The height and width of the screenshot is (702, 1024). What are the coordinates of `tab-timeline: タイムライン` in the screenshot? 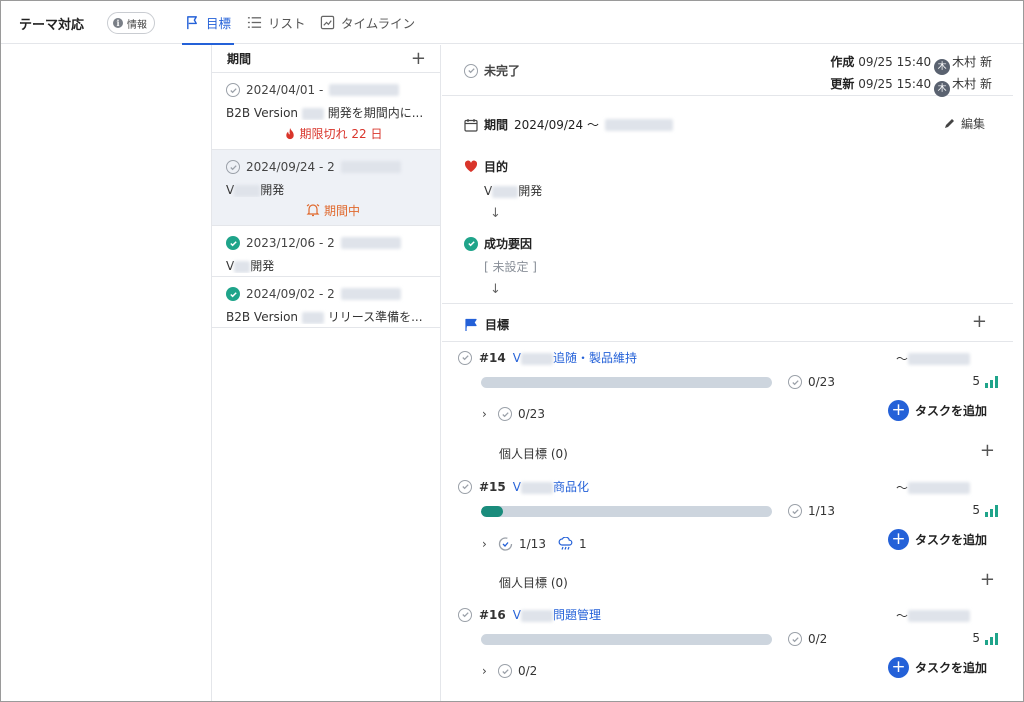 It's located at (367, 22).